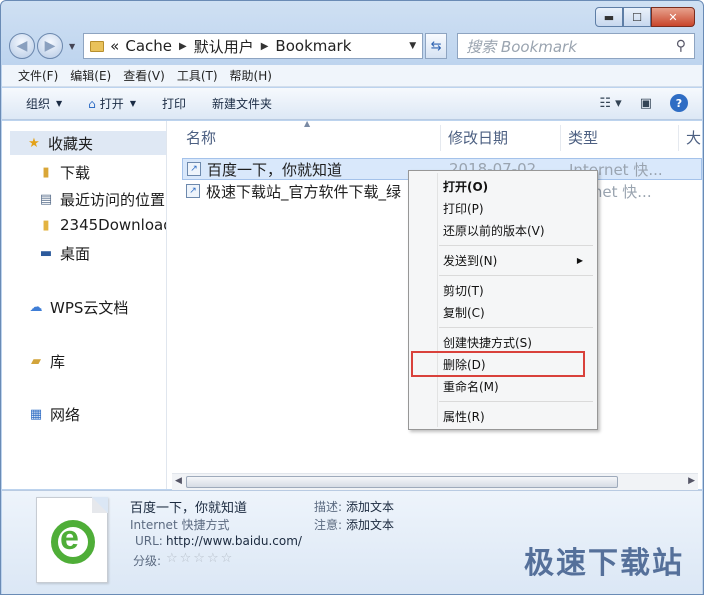  I want to click on sidebar-item-label: 下载, so click(75, 173).